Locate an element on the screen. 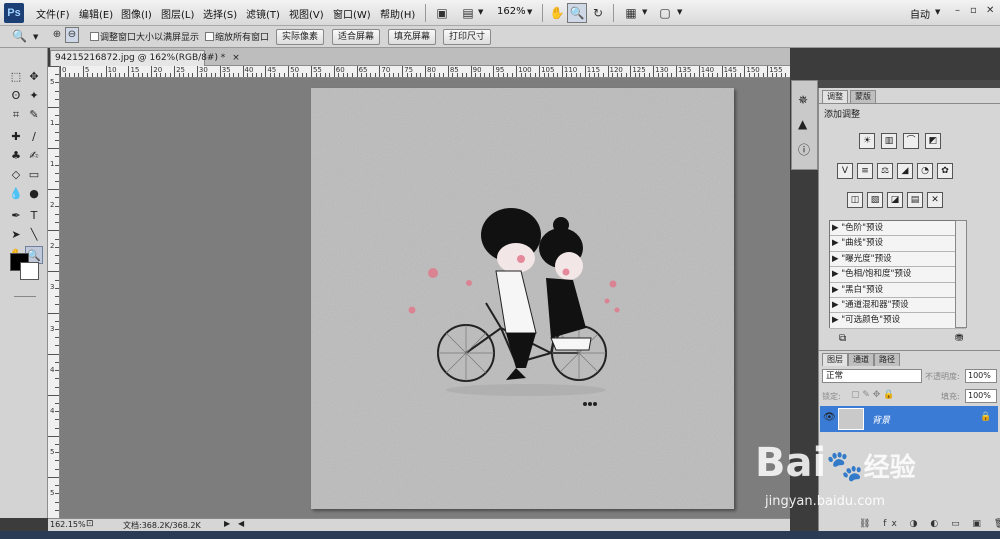 Image resolution: width=1000 pixels, height=539 pixels. pen-tool-icon: ✒ is located at coordinates (16, 216).